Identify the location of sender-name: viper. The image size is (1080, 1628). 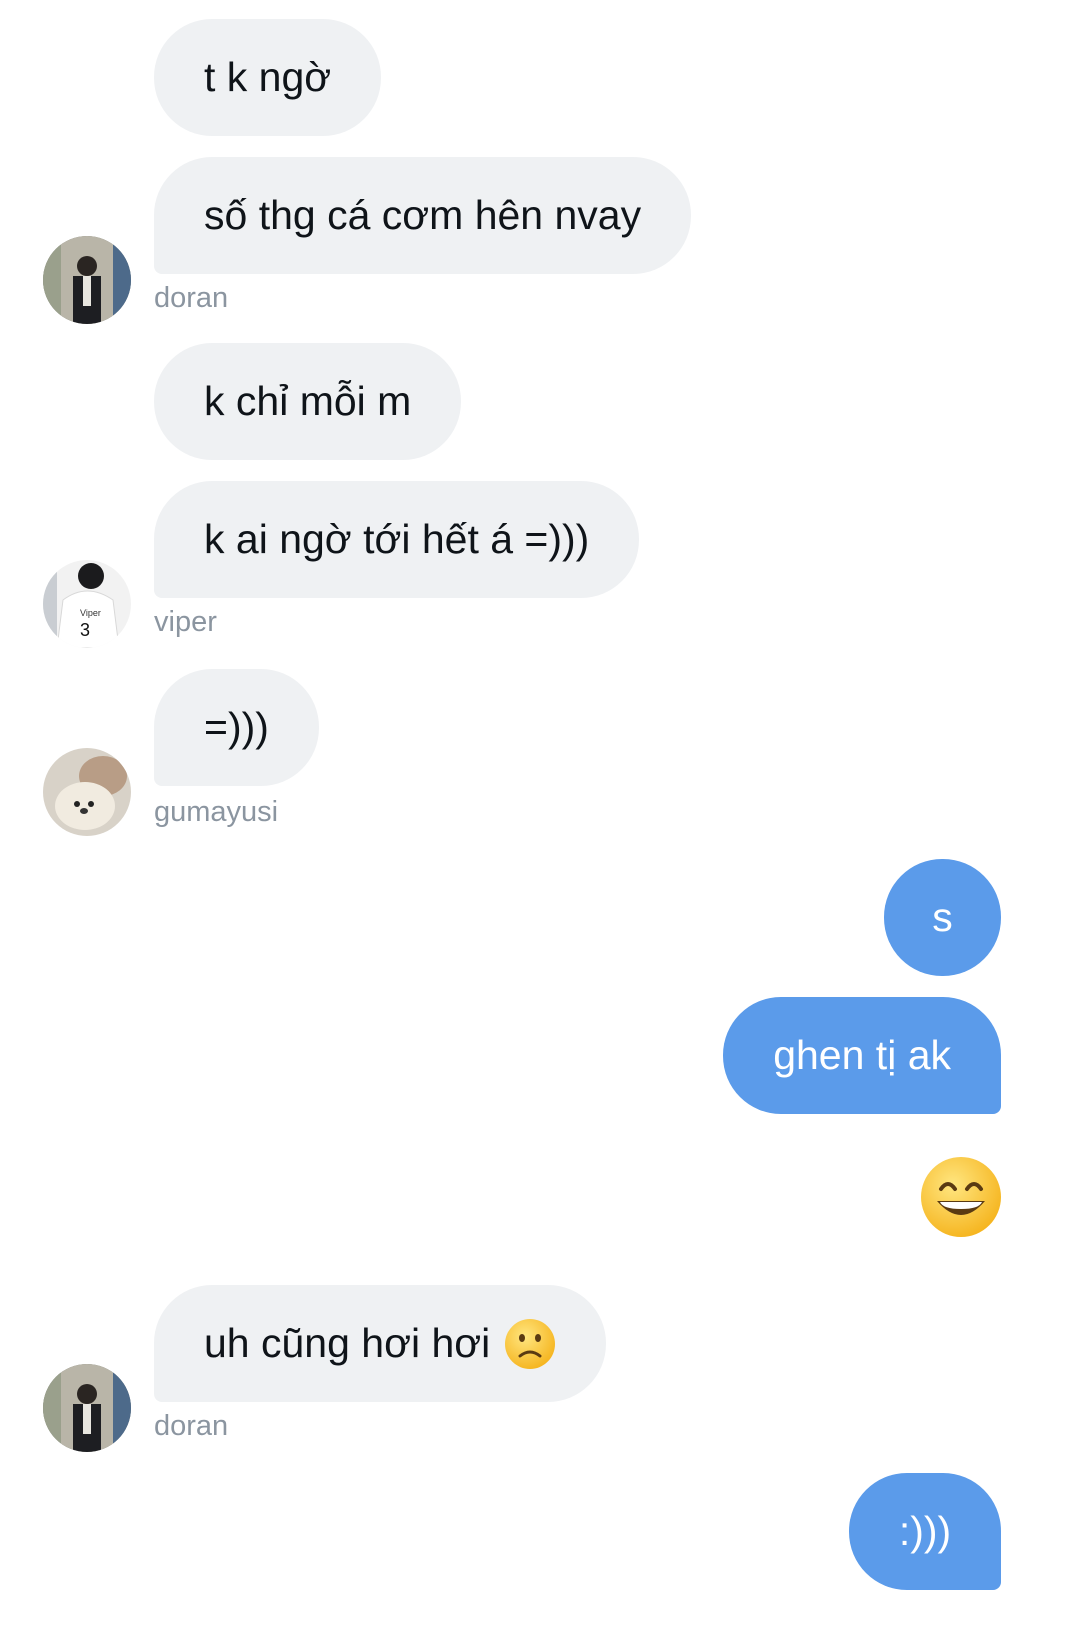
(185, 622).